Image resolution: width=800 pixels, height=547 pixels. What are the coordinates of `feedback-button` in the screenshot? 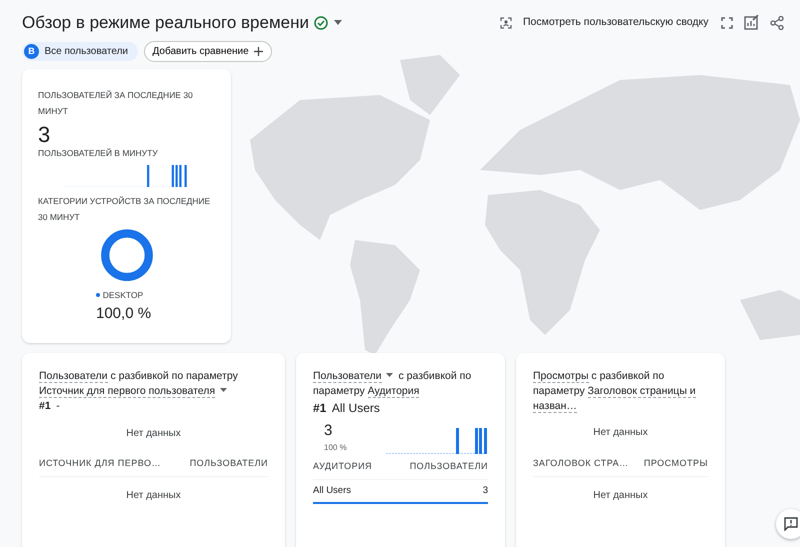 It's located at (788, 524).